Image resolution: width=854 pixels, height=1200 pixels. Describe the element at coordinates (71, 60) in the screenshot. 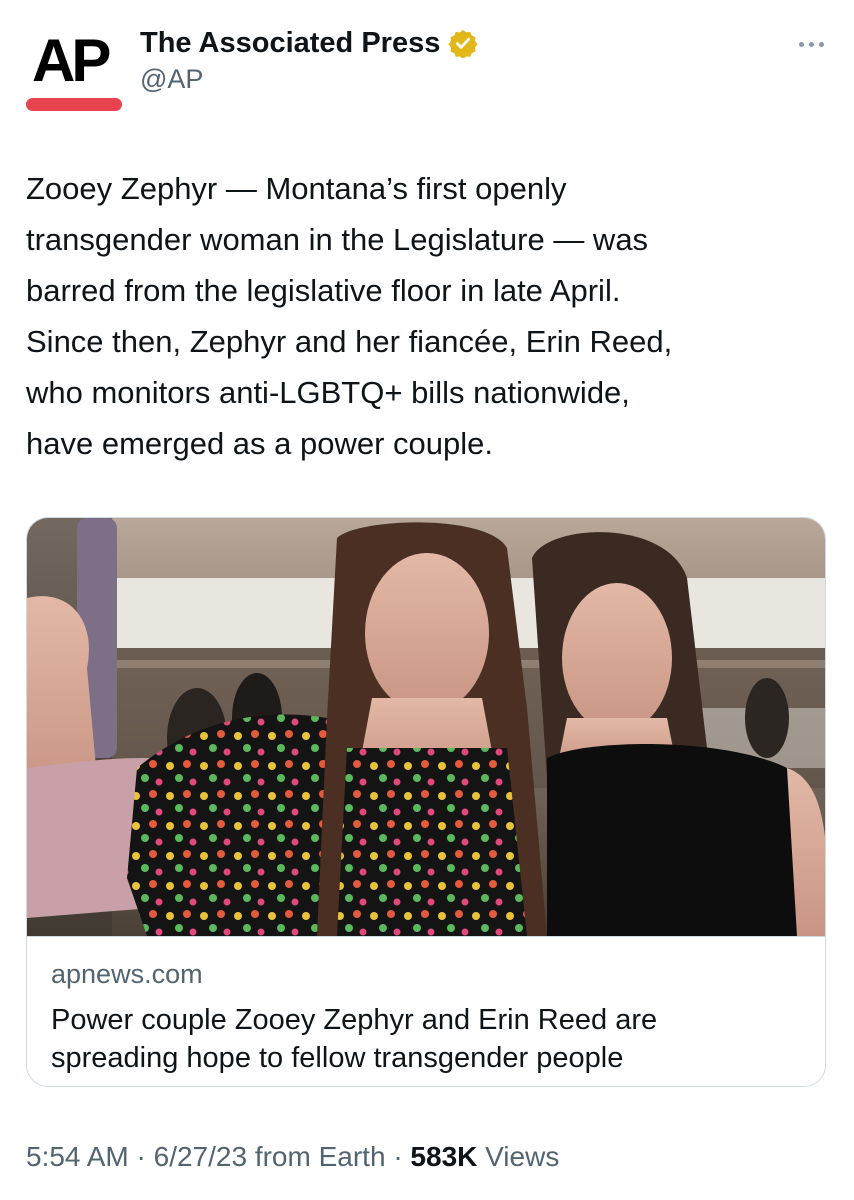

I see `ap-logo-text: AP` at that location.